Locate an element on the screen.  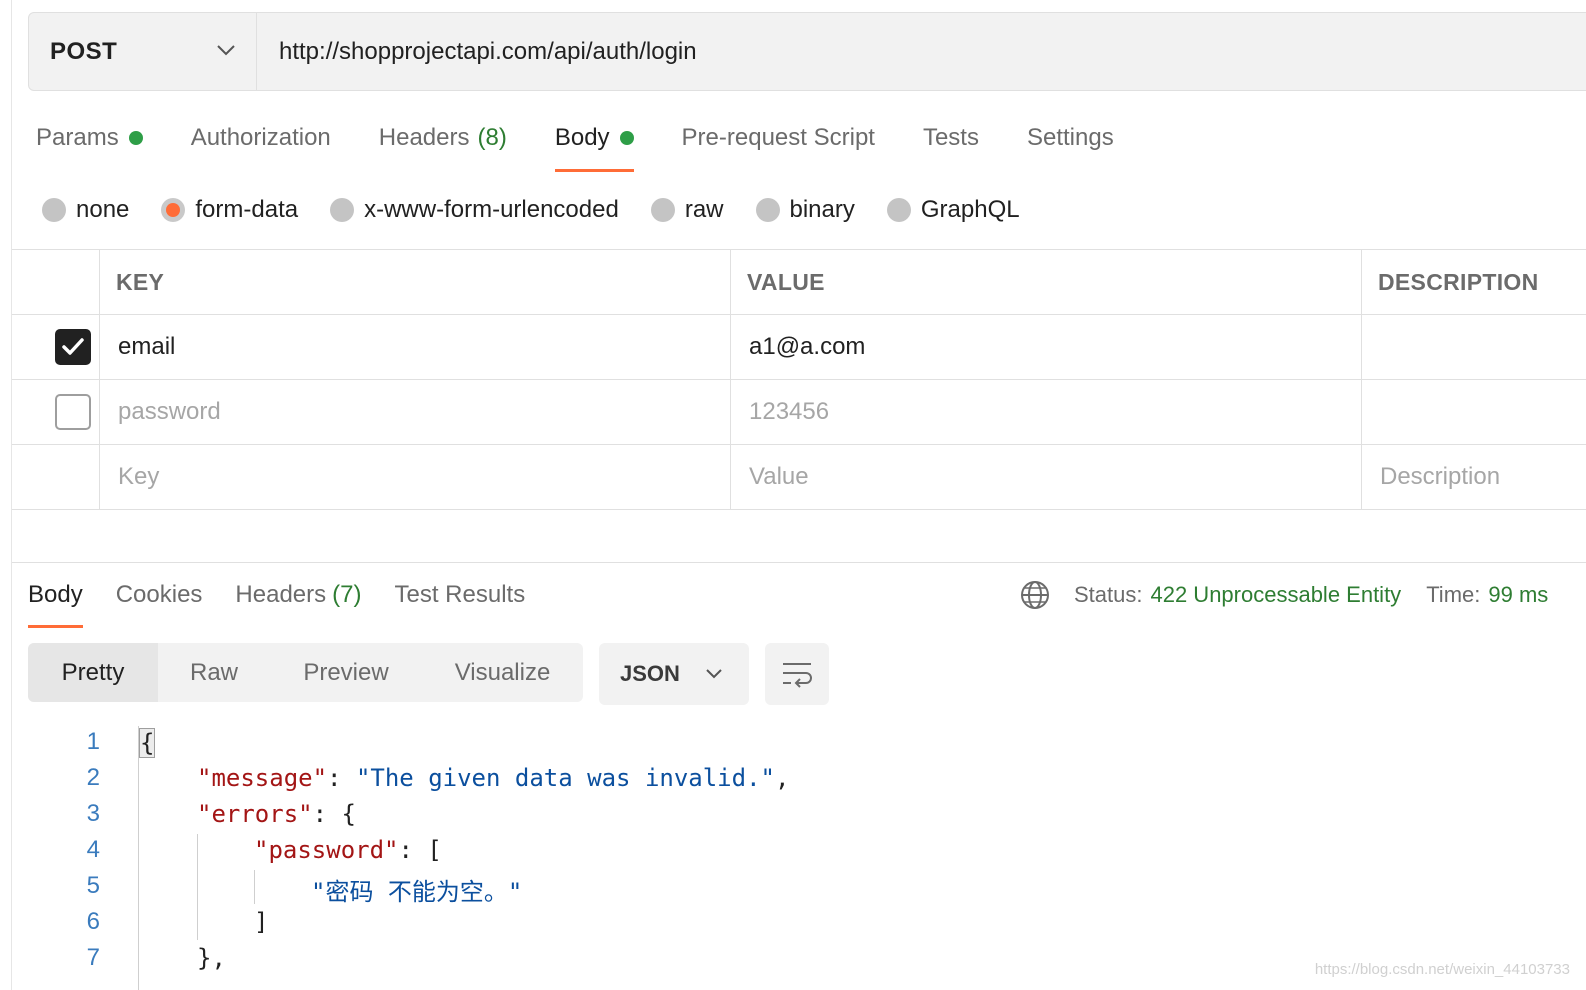
radio-label: GraphQL is located at coordinates (970, 209).